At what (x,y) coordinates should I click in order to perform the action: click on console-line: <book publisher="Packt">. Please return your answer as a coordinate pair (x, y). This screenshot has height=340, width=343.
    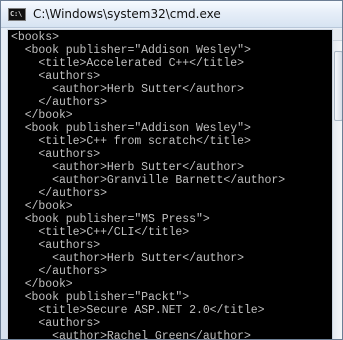
    Looking at the image, I should click on (100, 297).